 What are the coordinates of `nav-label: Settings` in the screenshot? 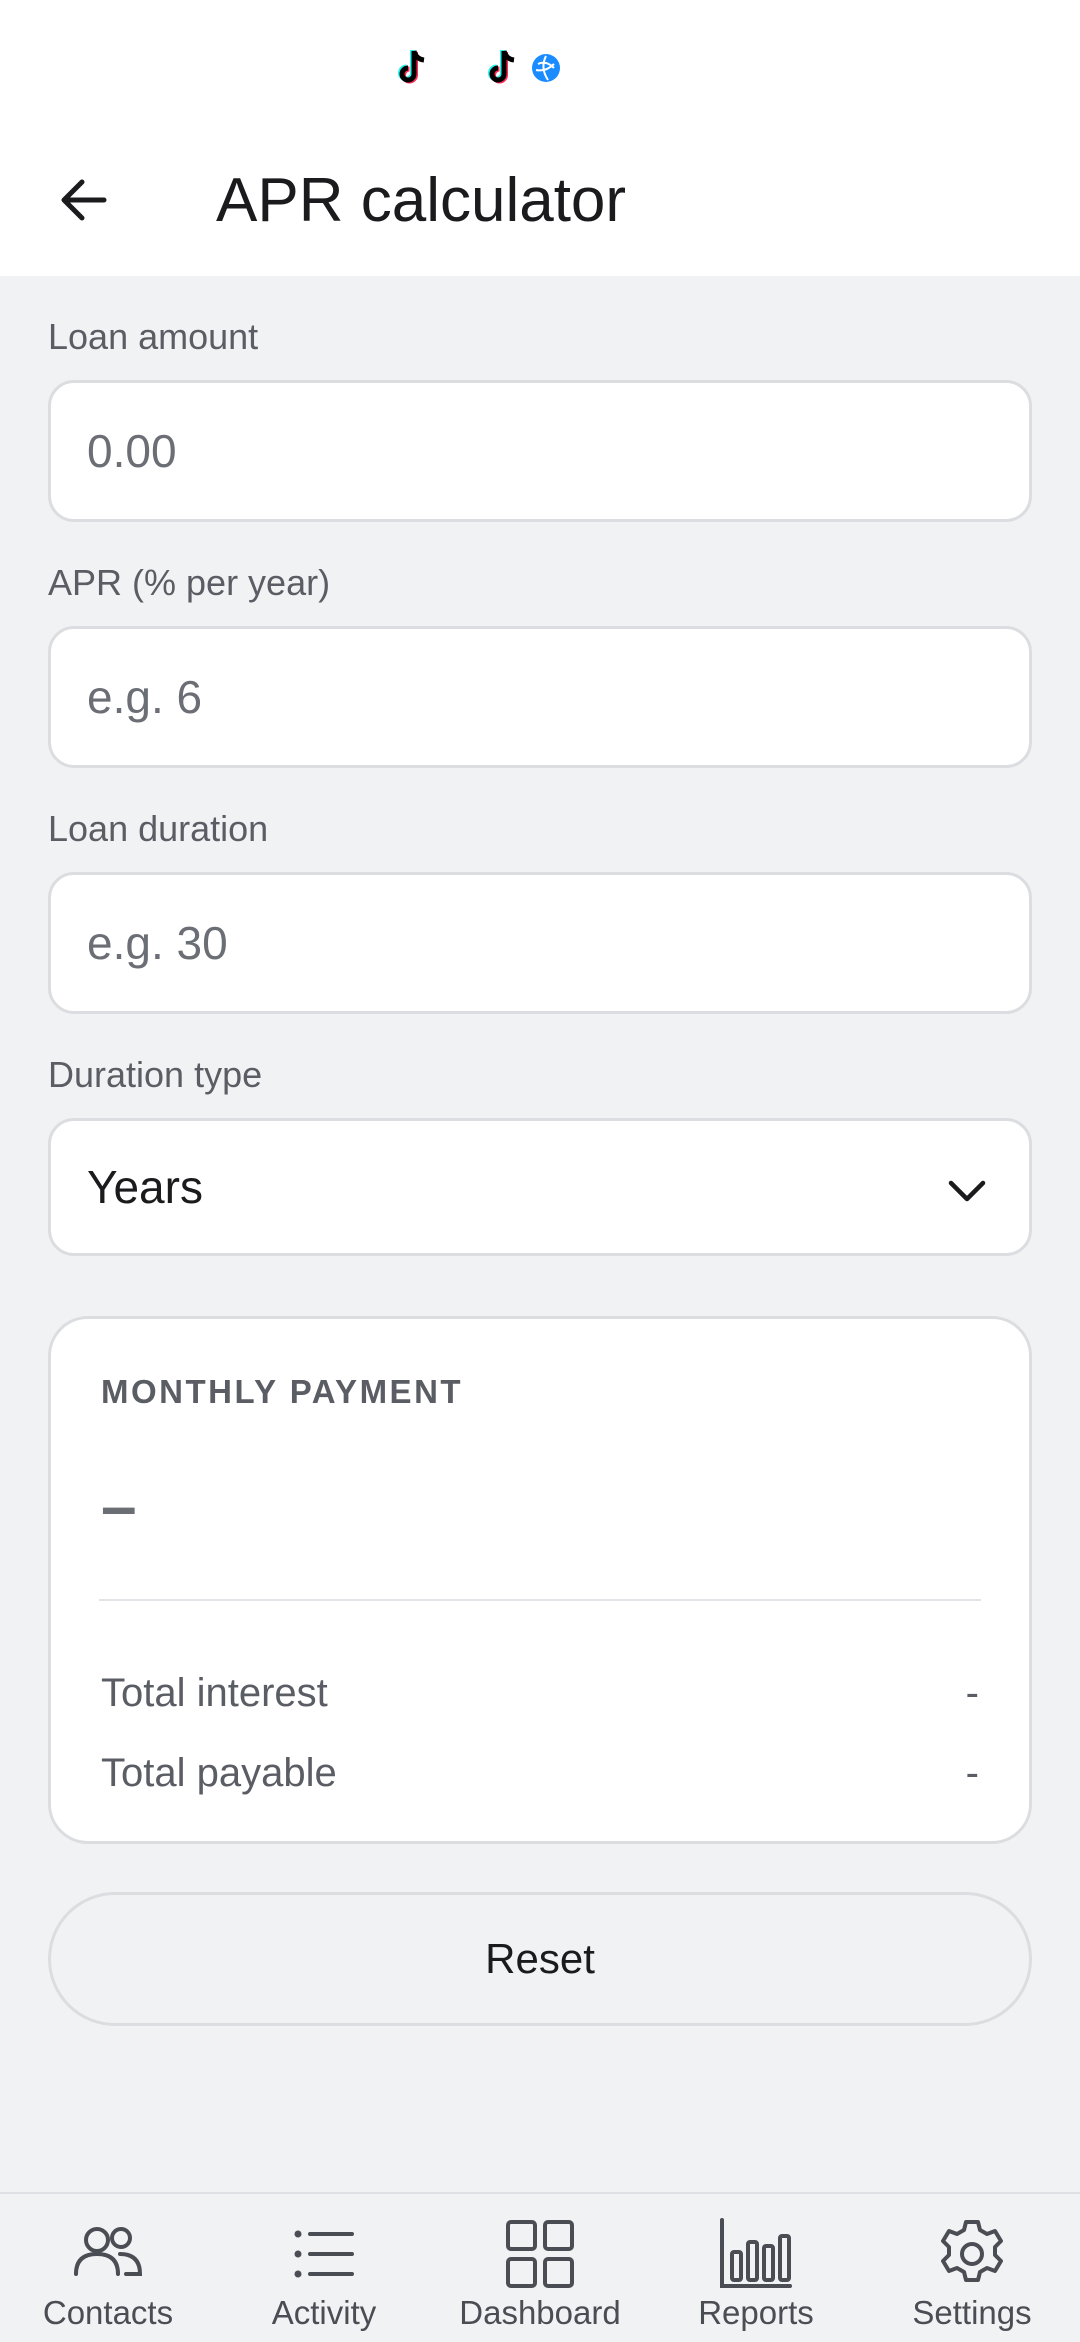 It's located at (972, 2312).